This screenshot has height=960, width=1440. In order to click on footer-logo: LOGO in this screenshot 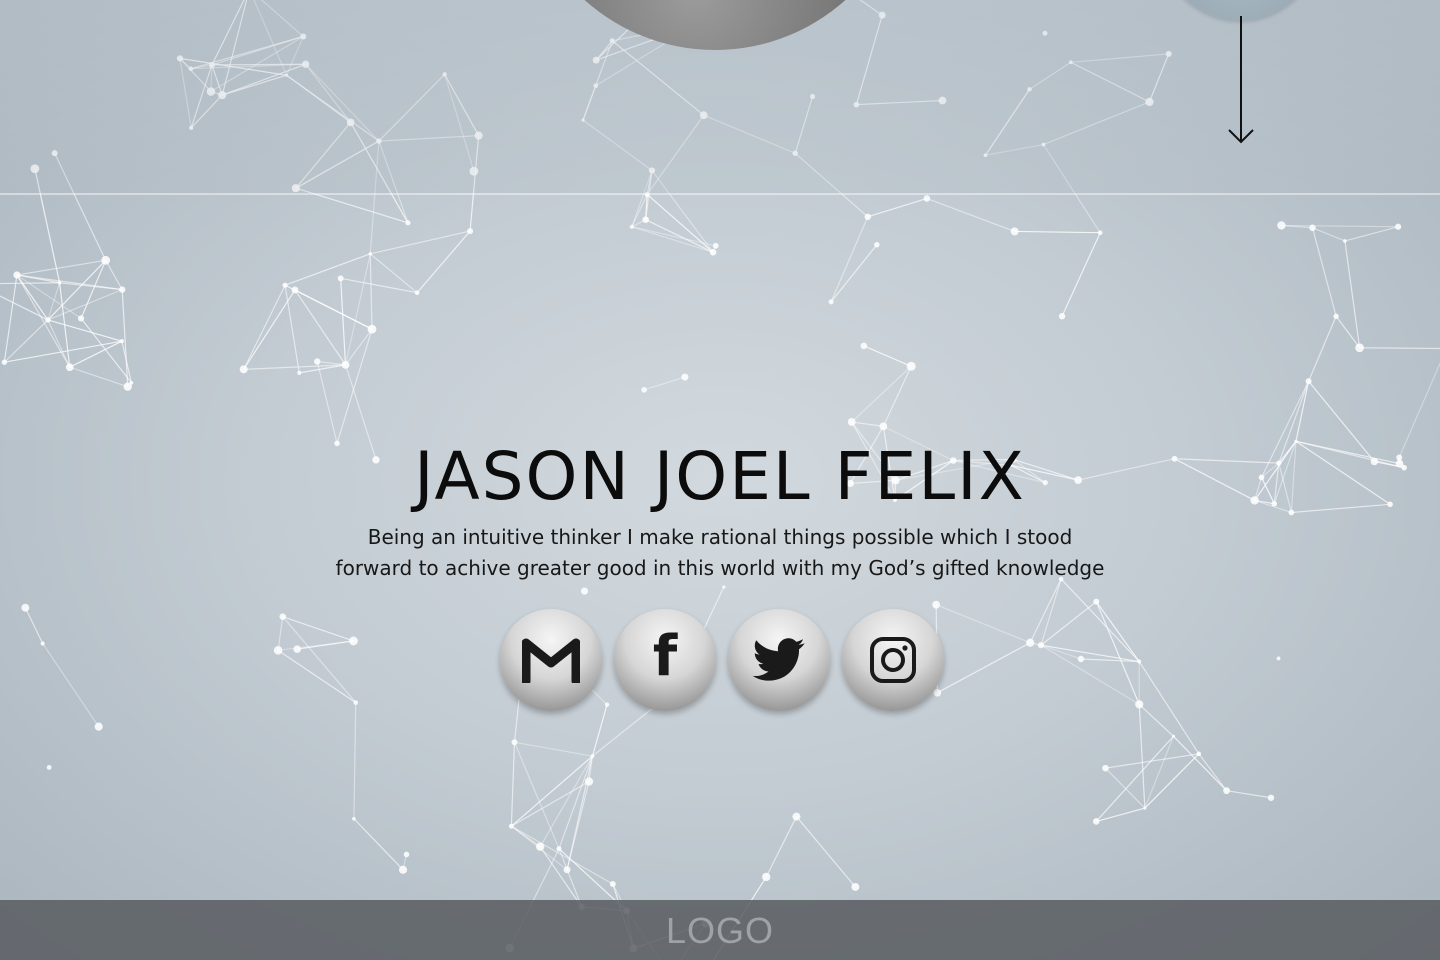, I will do `click(720, 931)`.